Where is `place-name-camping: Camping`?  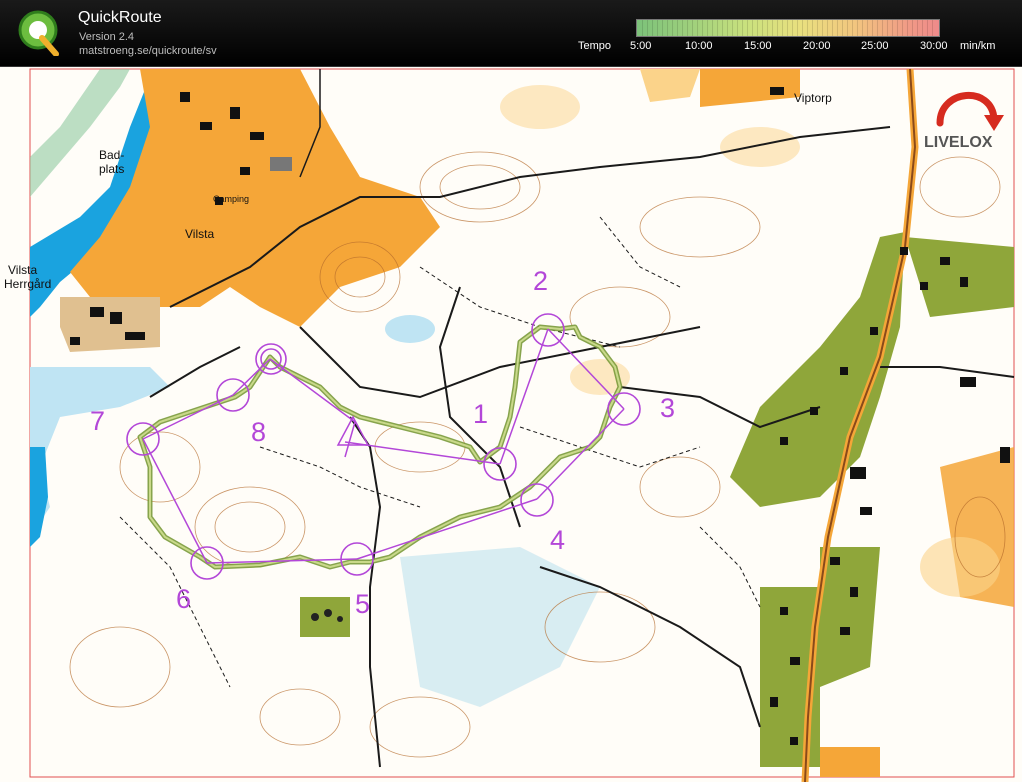 place-name-camping: Camping is located at coordinates (231, 199).